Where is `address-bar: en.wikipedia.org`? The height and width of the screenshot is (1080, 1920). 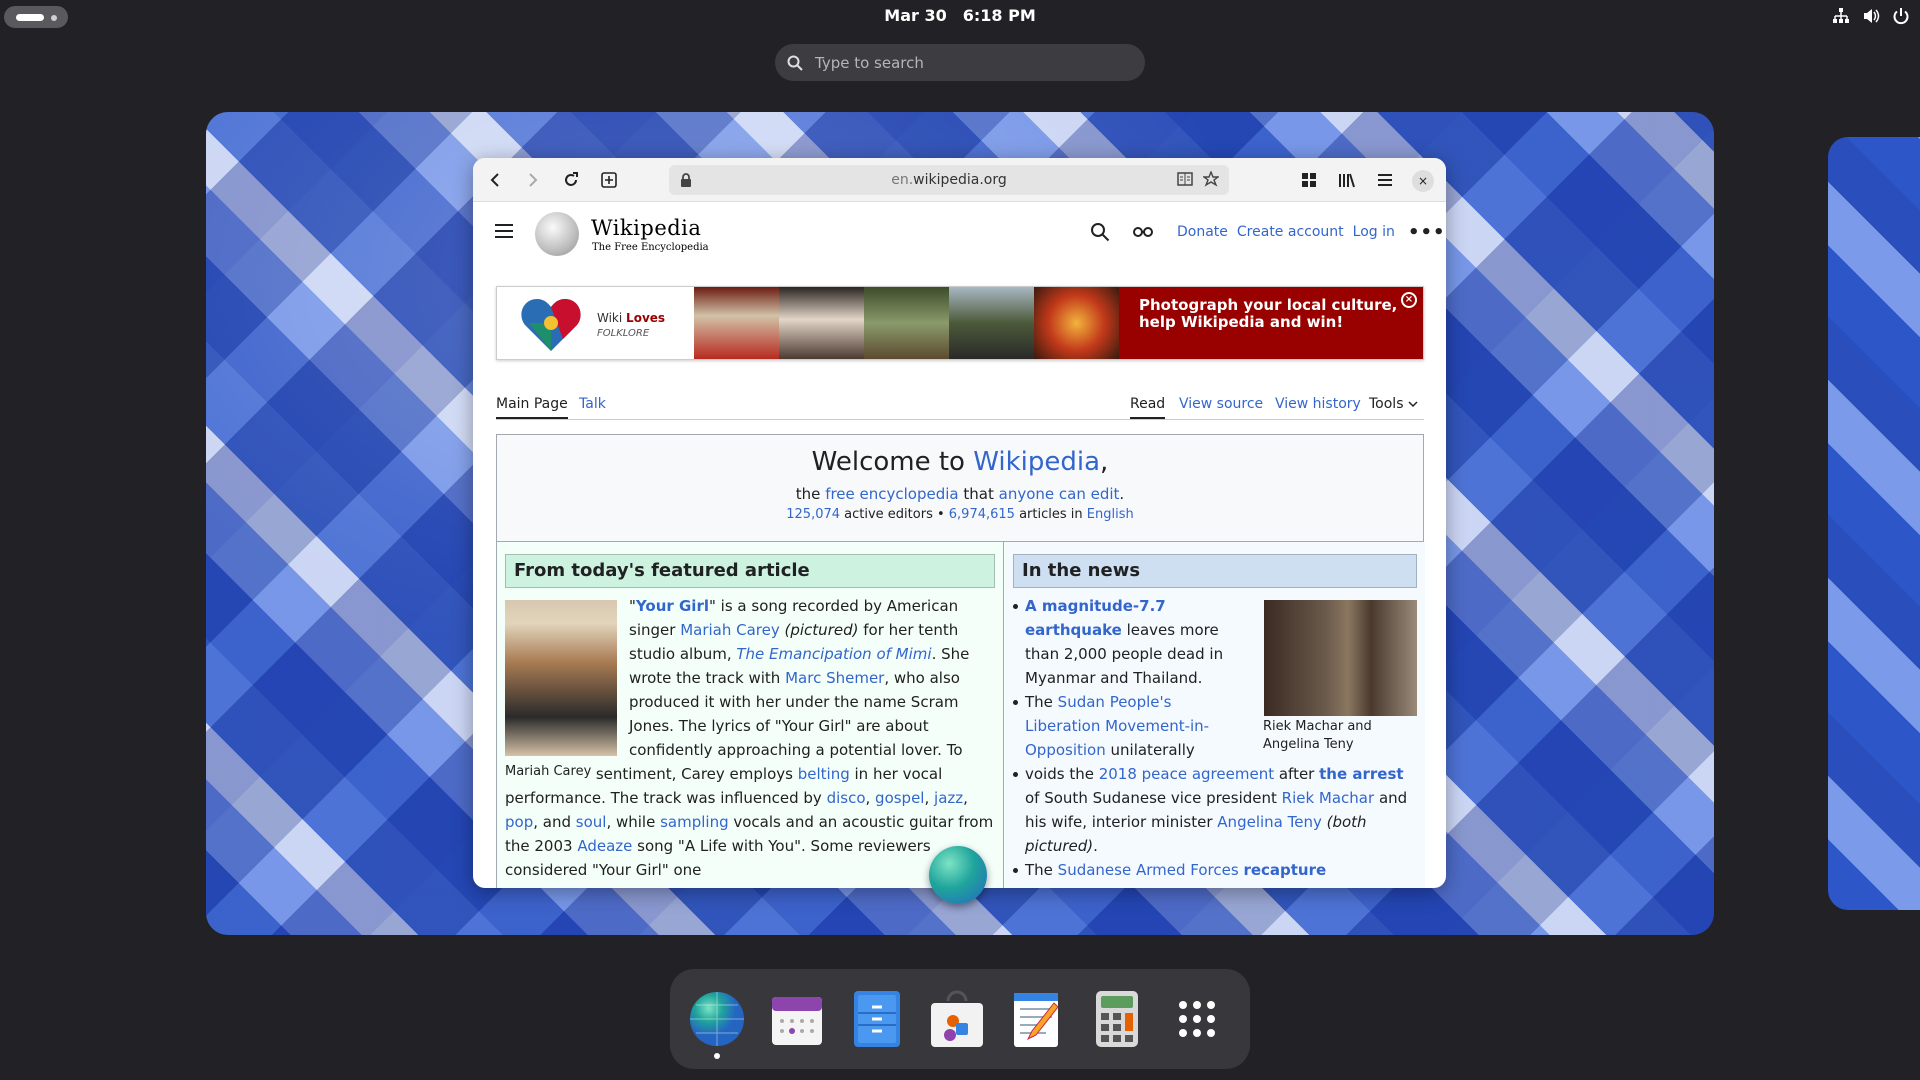 address-bar: en.wikipedia.org is located at coordinates (949, 180).